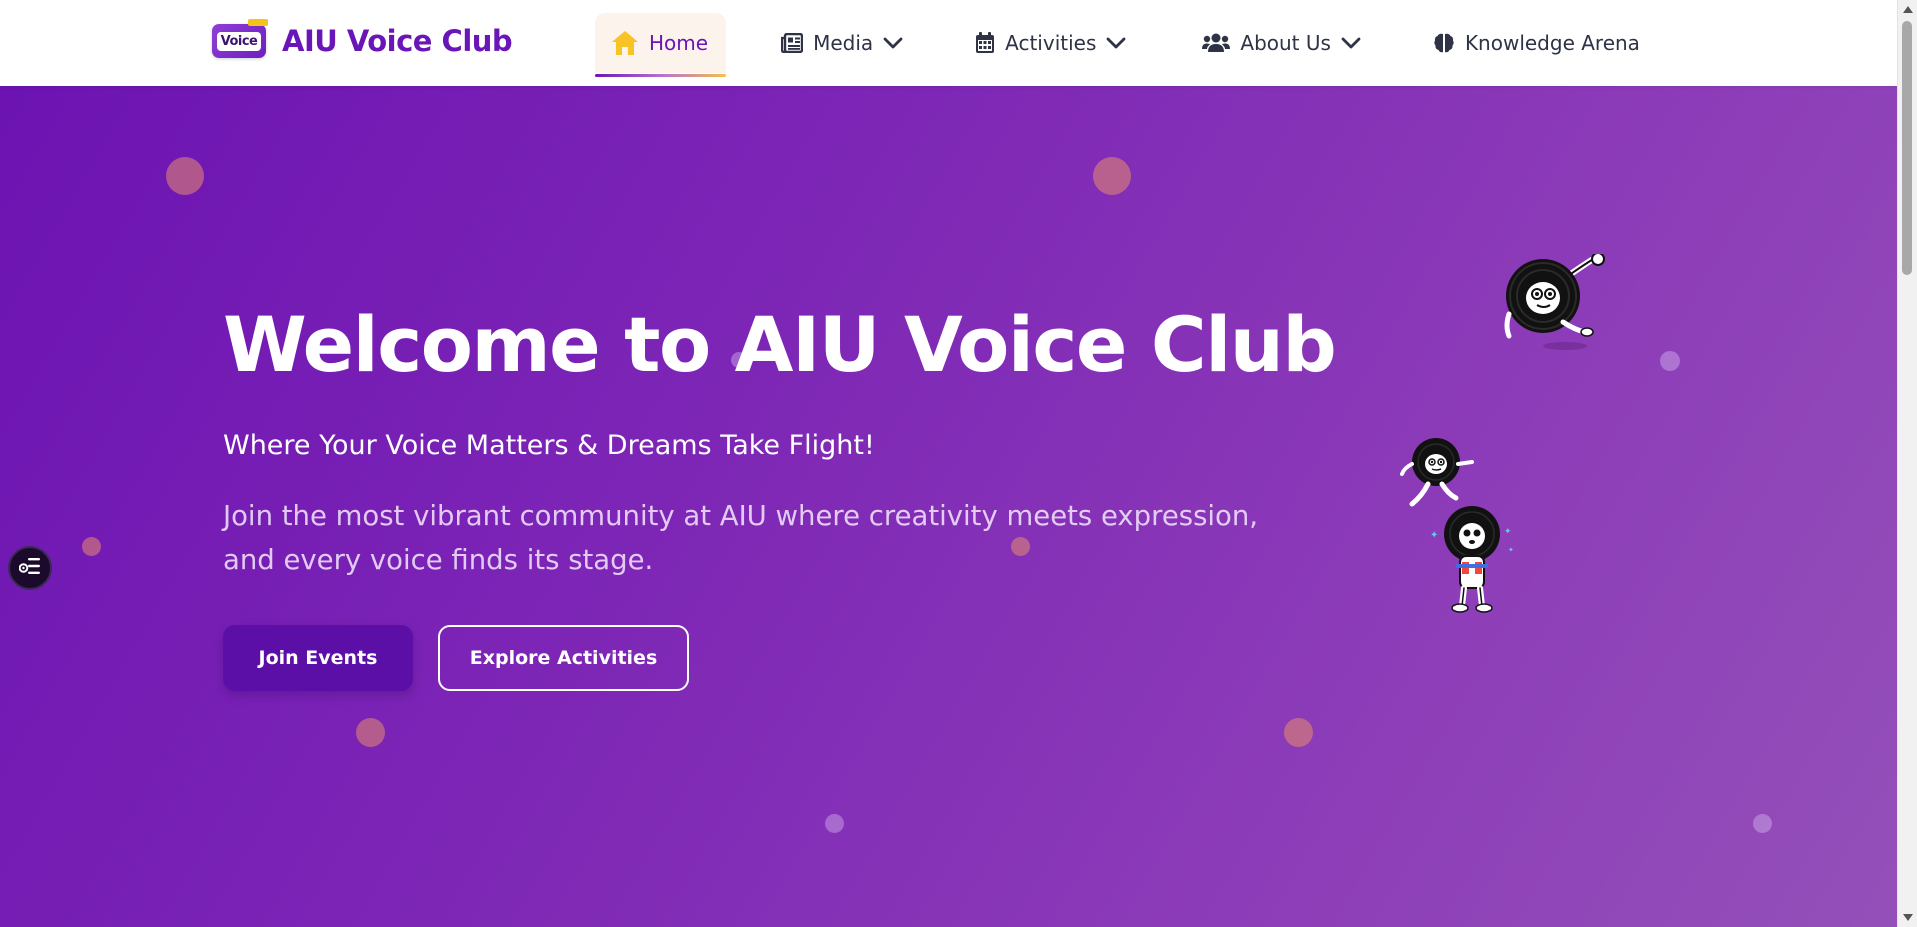  What do you see at coordinates (1216, 43) in the screenshot?
I see `users-icon` at bounding box center [1216, 43].